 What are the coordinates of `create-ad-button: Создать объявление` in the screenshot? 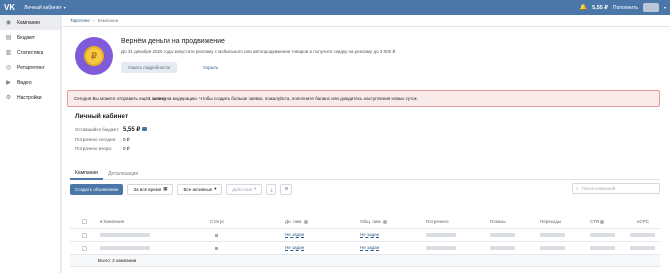 It's located at (97, 189).